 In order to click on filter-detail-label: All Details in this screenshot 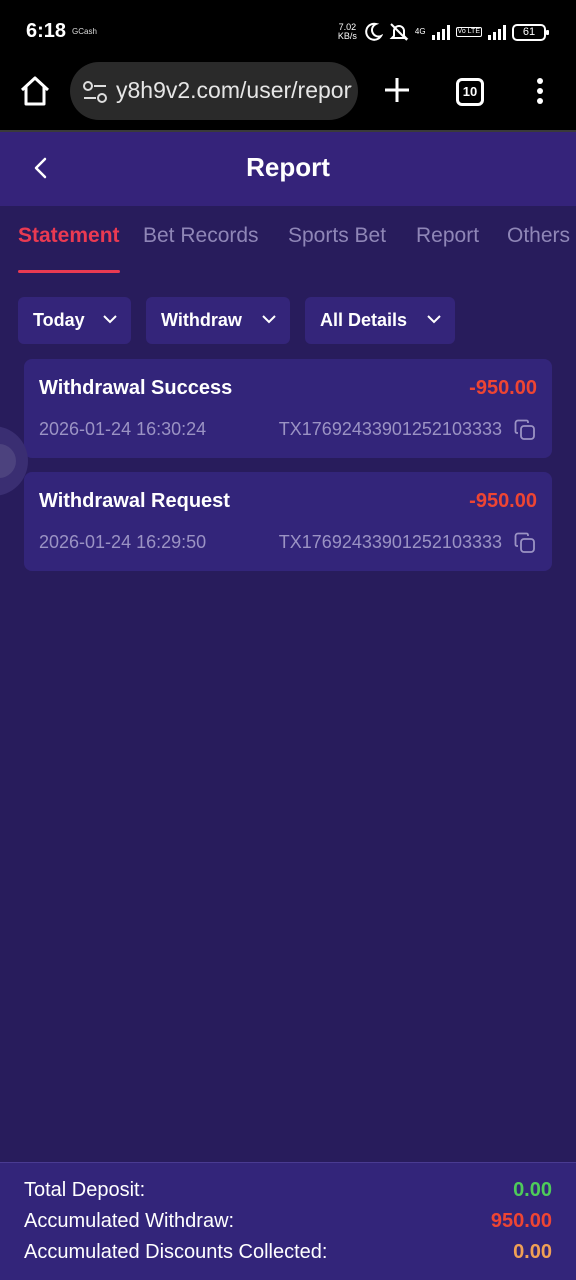, I will do `click(364, 320)`.